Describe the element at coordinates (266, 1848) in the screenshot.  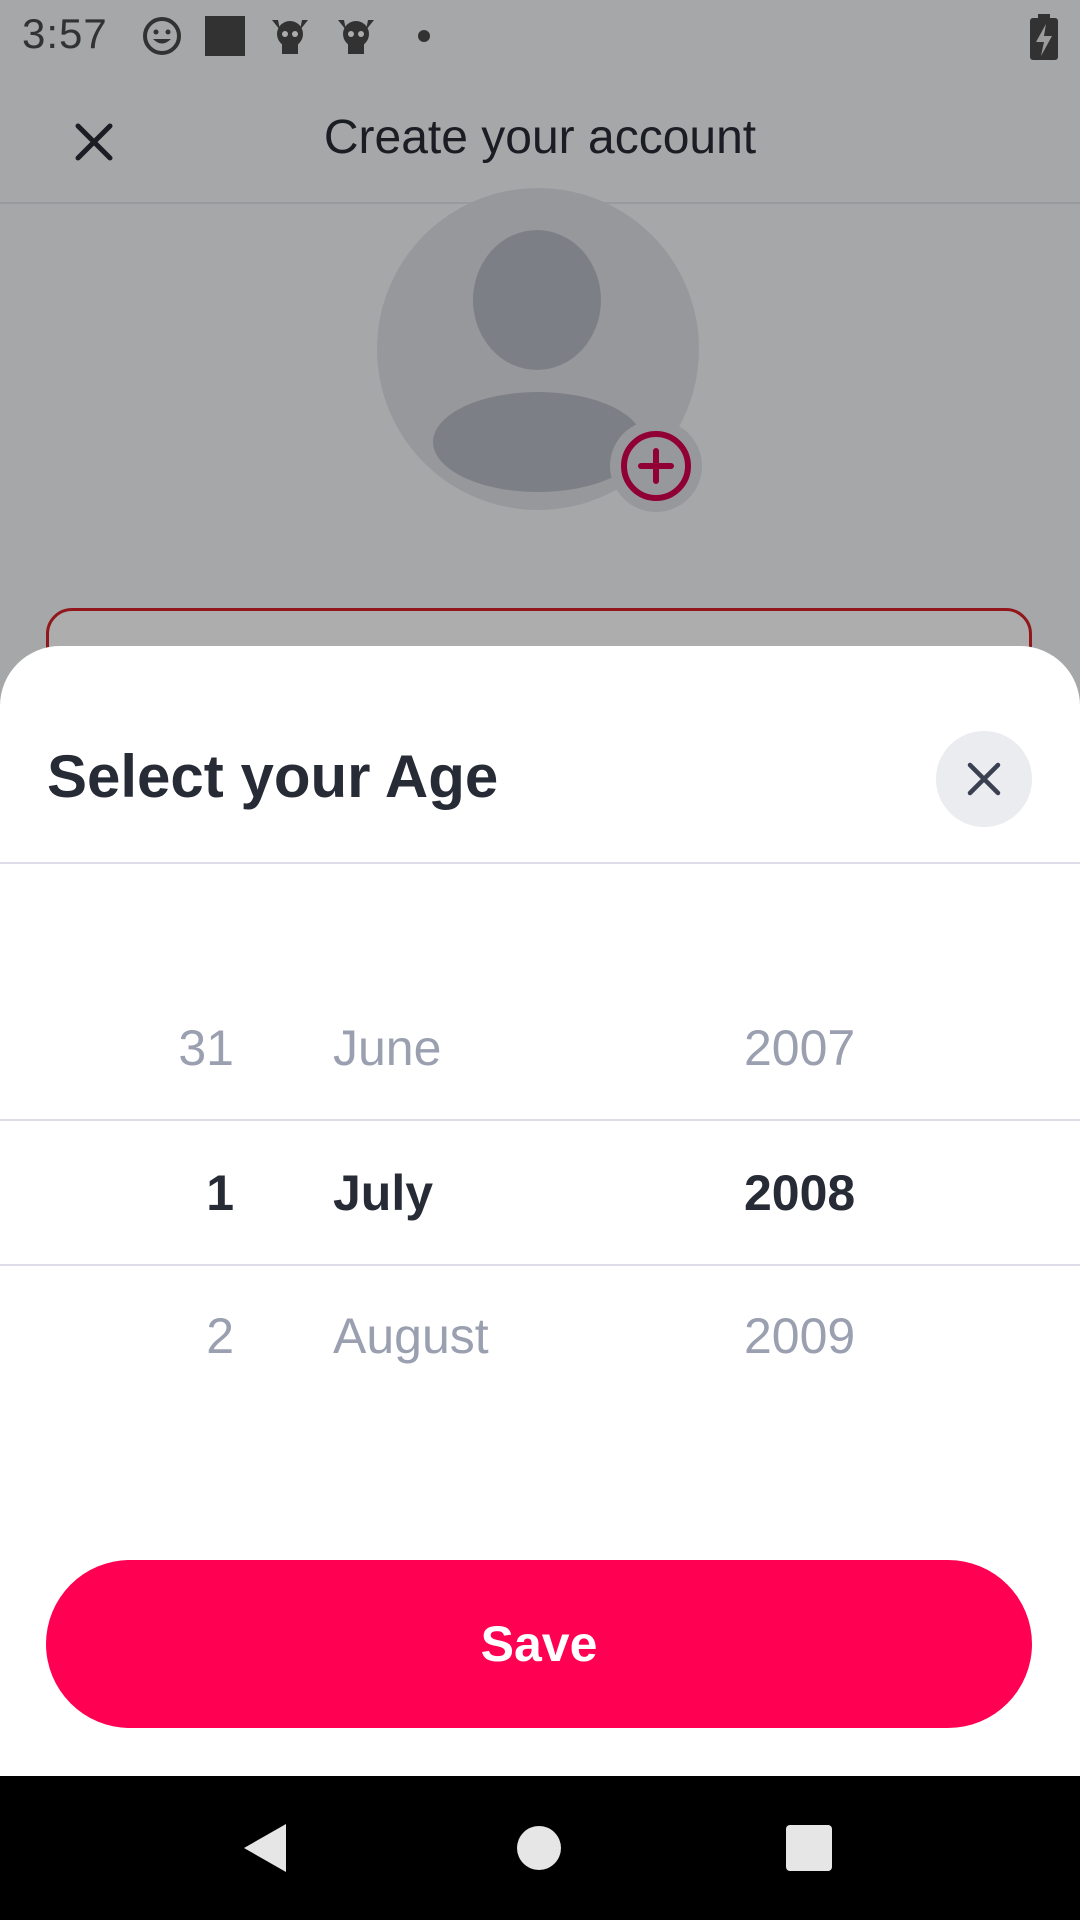
I see `back-icon` at that location.